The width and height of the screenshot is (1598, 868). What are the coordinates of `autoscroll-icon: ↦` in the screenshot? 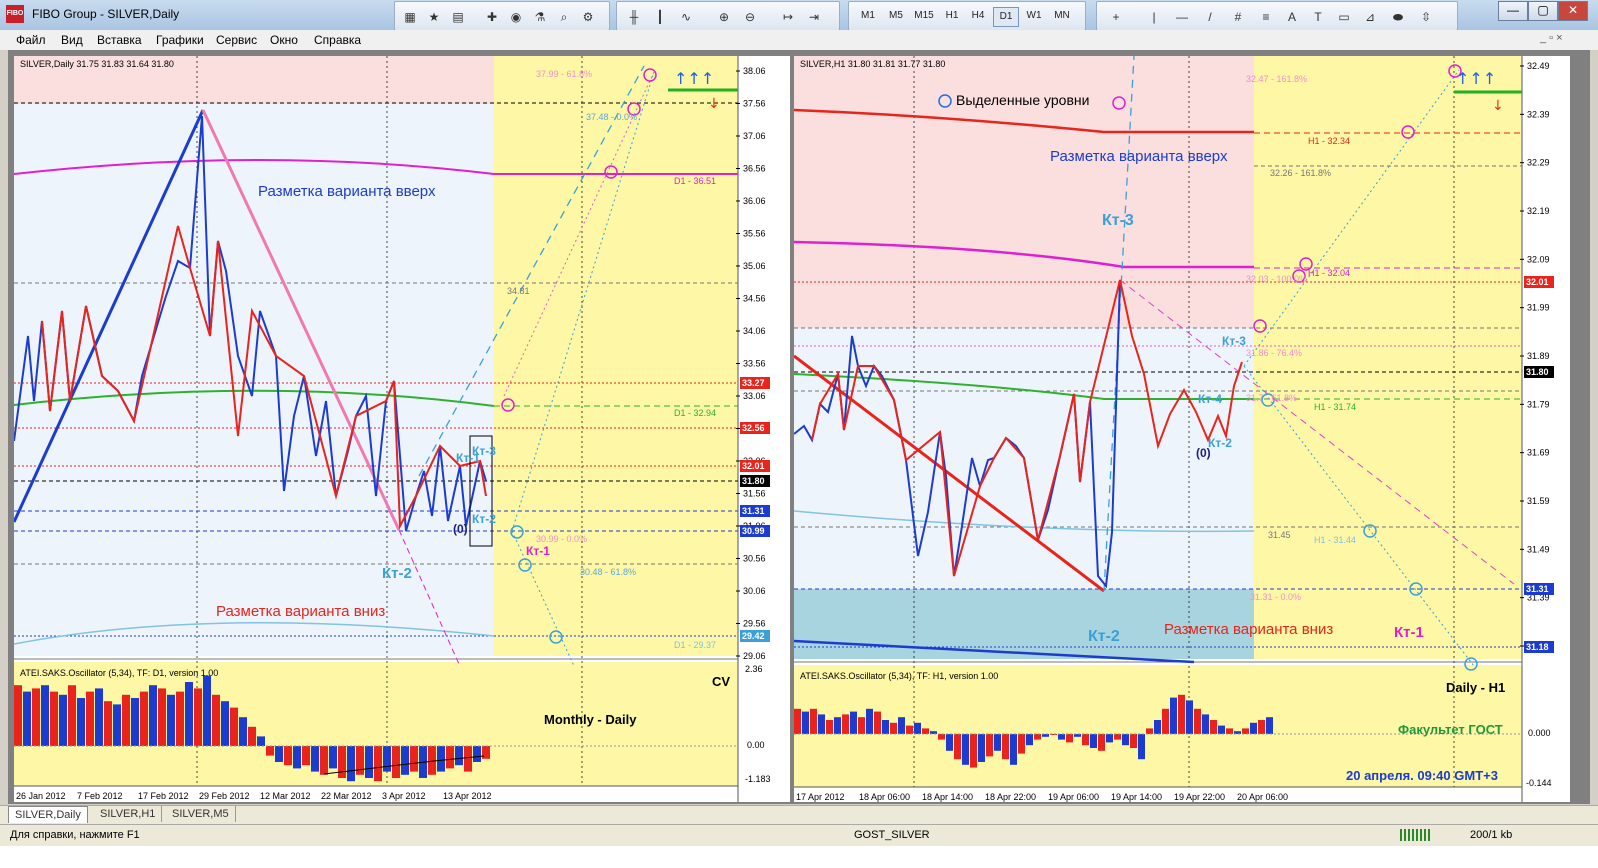 It's located at (788, 17).